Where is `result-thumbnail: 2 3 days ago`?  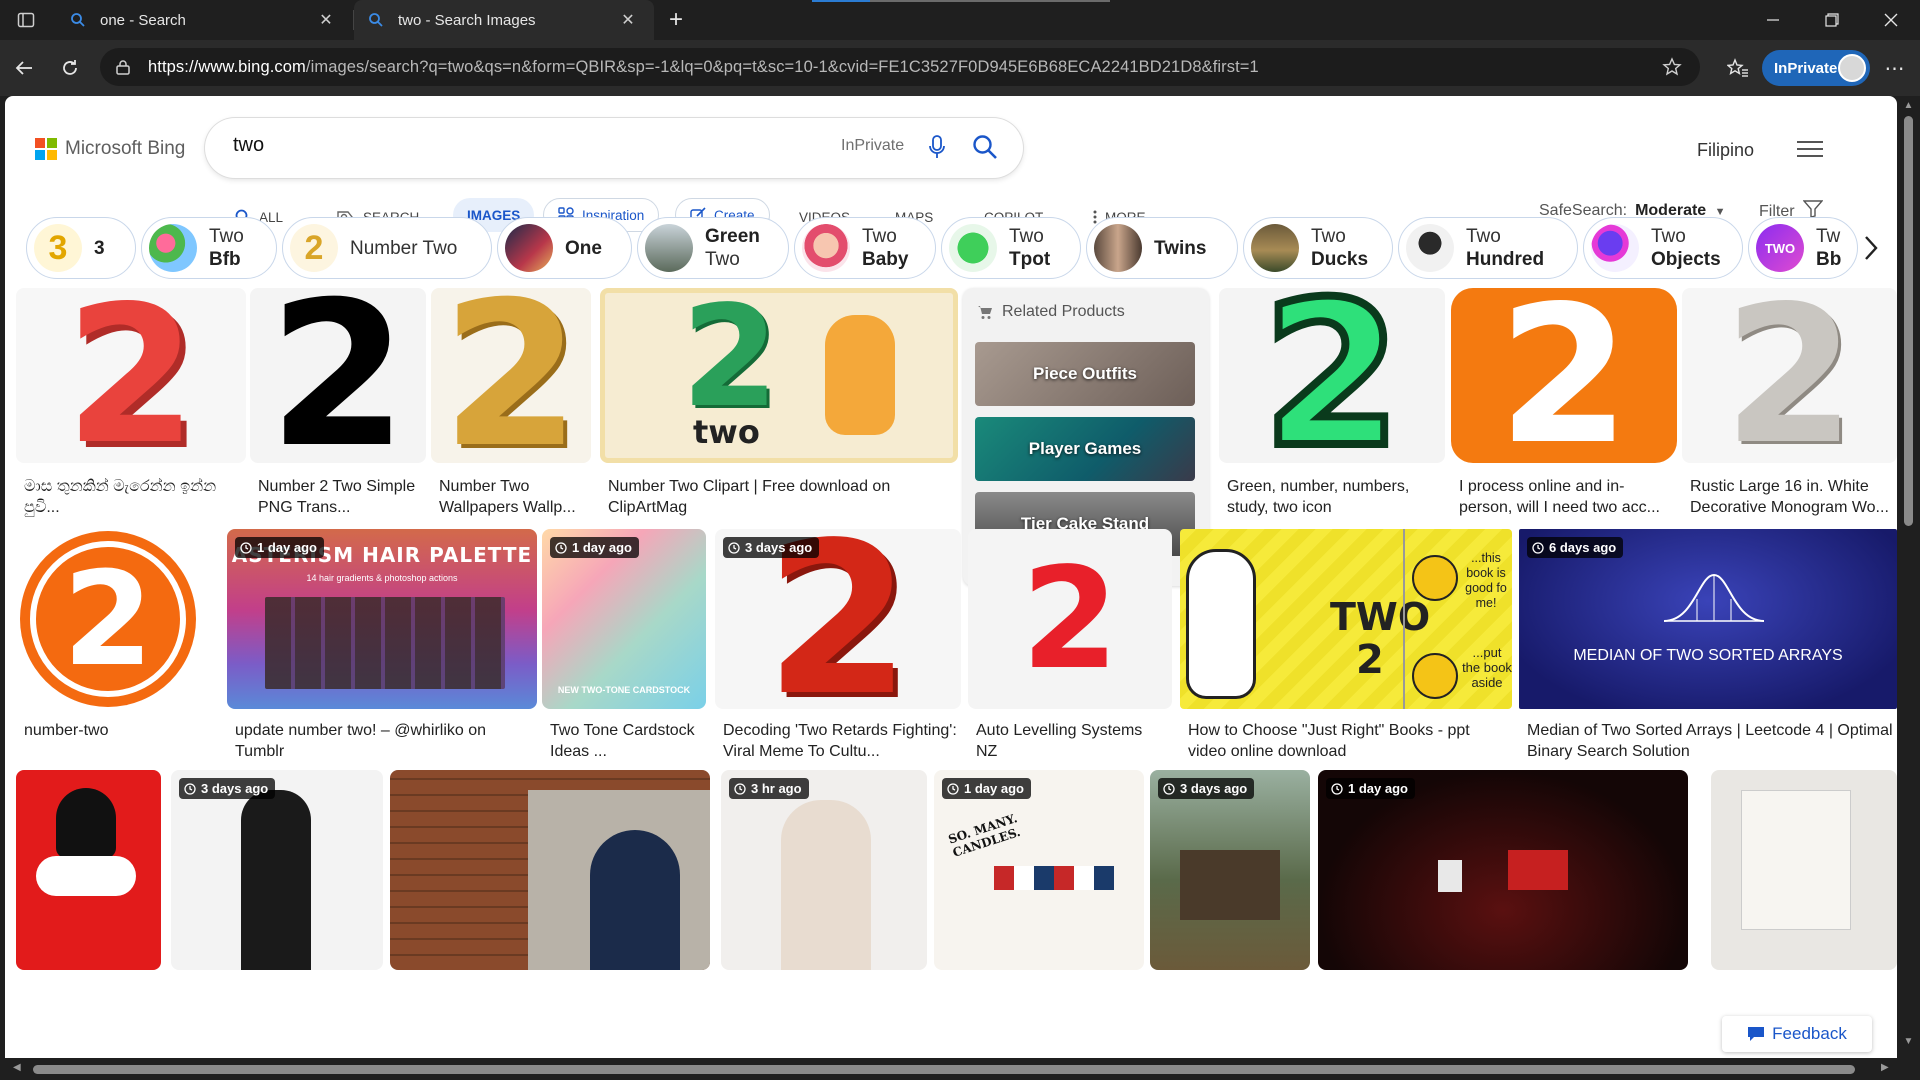
result-thumbnail: 2 3 days ago is located at coordinates (838, 619).